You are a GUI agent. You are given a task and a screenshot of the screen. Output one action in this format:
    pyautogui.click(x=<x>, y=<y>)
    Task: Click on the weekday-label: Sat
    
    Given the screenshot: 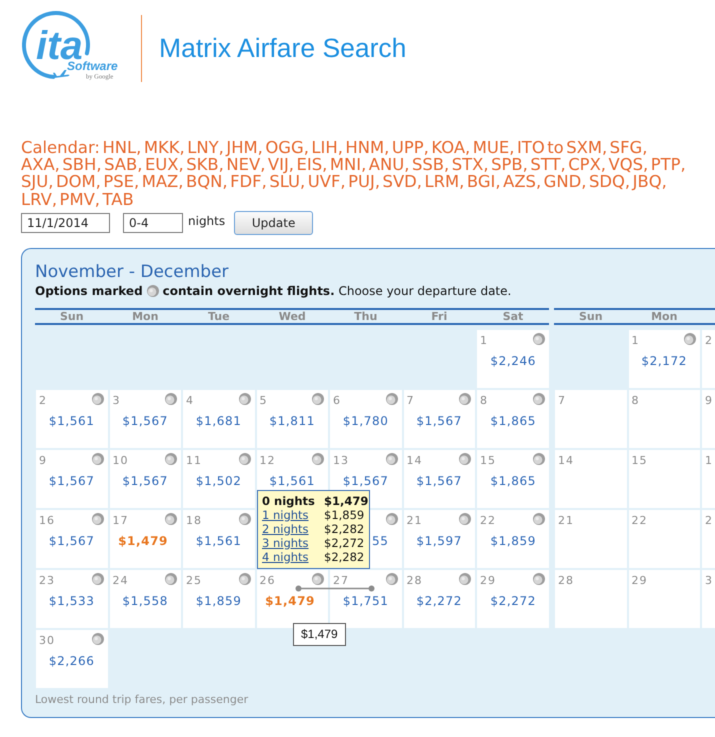 What is the action you would take?
    pyautogui.click(x=513, y=316)
    